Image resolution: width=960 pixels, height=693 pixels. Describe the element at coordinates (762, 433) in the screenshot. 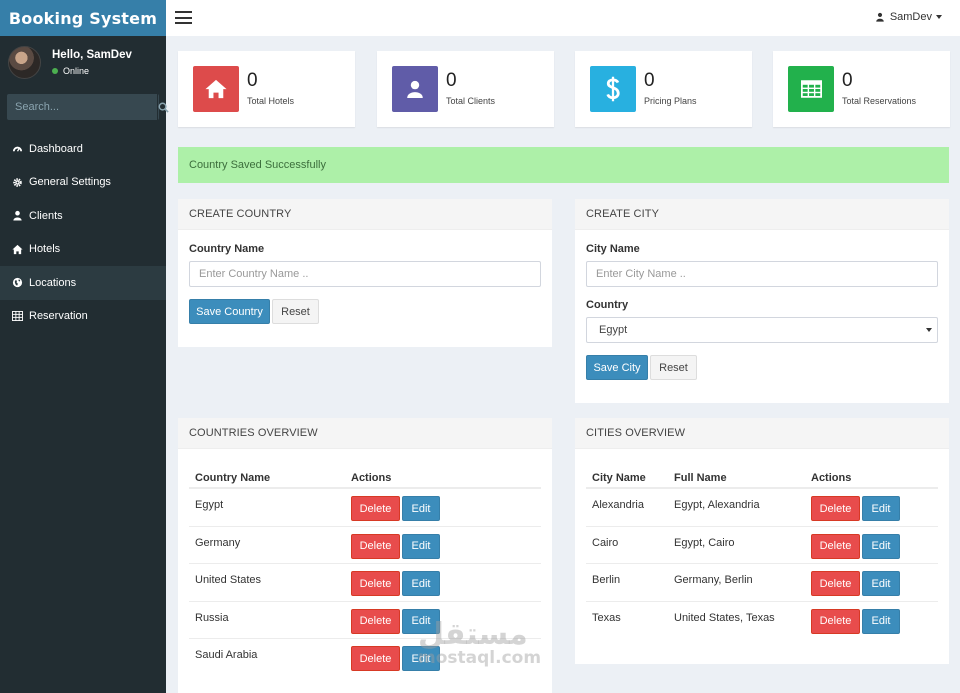

I see `box-title: CITIES OVERVIEW` at that location.